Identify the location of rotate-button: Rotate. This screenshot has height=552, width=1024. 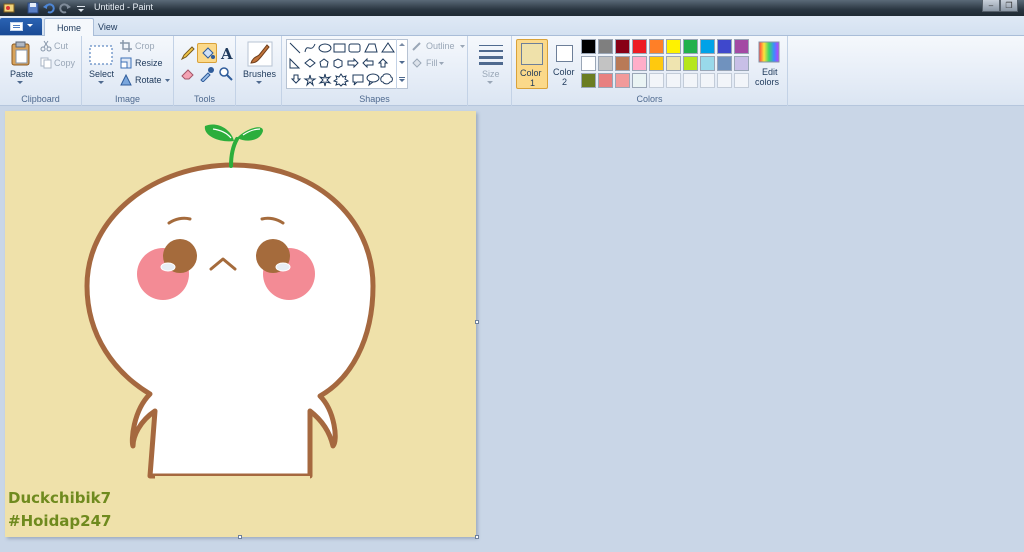
(145, 81).